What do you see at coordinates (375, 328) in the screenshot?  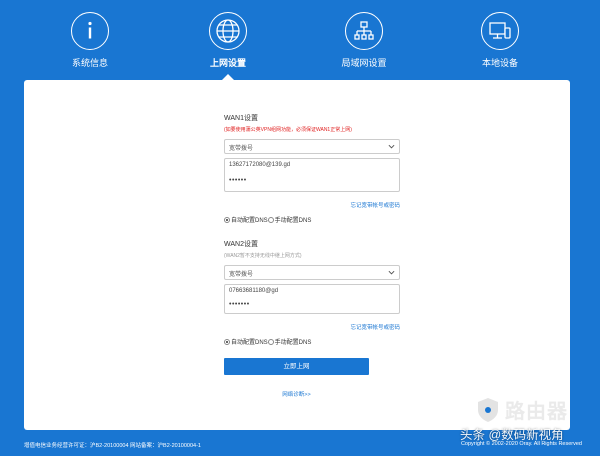 I see `wan2-forgot-link: 忘记宽带帐号或密码` at bounding box center [375, 328].